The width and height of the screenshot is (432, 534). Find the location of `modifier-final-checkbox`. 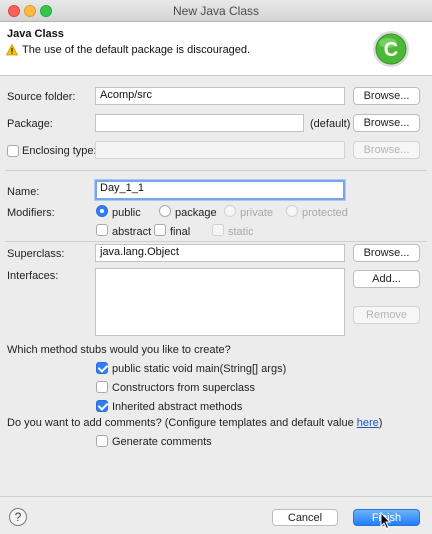

modifier-final-checkbox is located at coordinates (160, 230).